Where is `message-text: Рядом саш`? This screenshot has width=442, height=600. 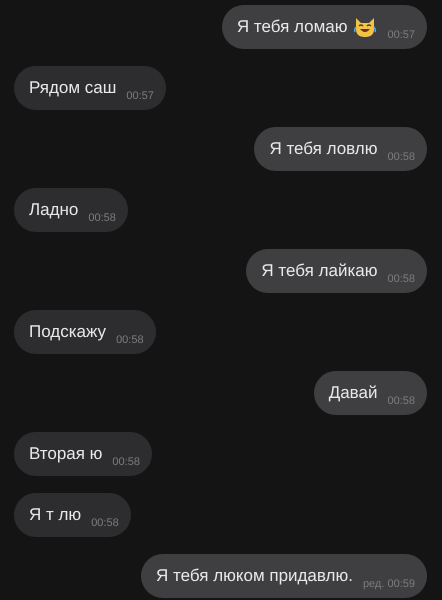 message-text: Рядом саш is located at coordinates (72, 88).